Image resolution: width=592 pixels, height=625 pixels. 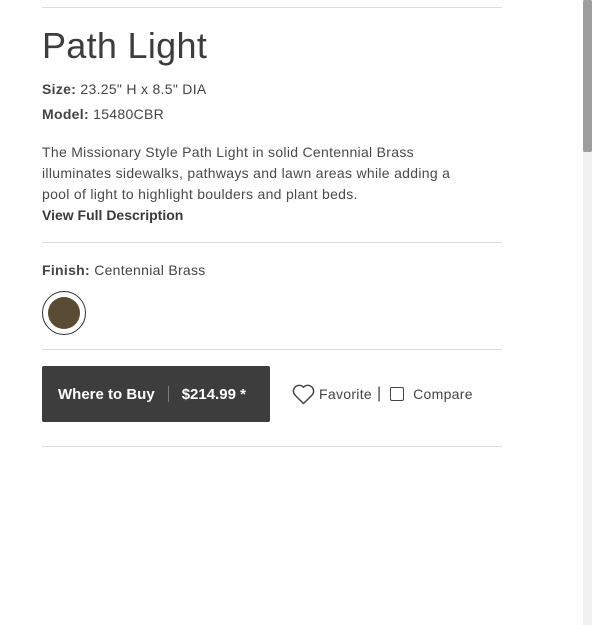 I want to click on button-separator, so click(x=168, y=394).